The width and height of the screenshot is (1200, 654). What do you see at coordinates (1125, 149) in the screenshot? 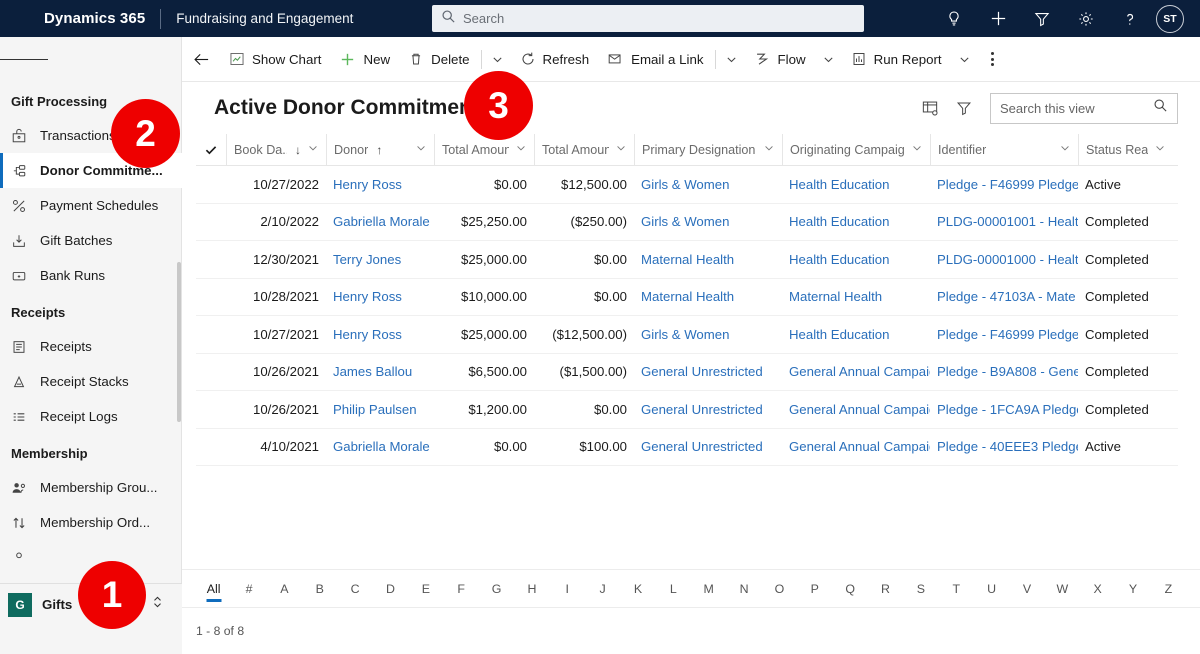
I see `column-header-status-reason: Status Reason` at bounding box center [1125, 149].